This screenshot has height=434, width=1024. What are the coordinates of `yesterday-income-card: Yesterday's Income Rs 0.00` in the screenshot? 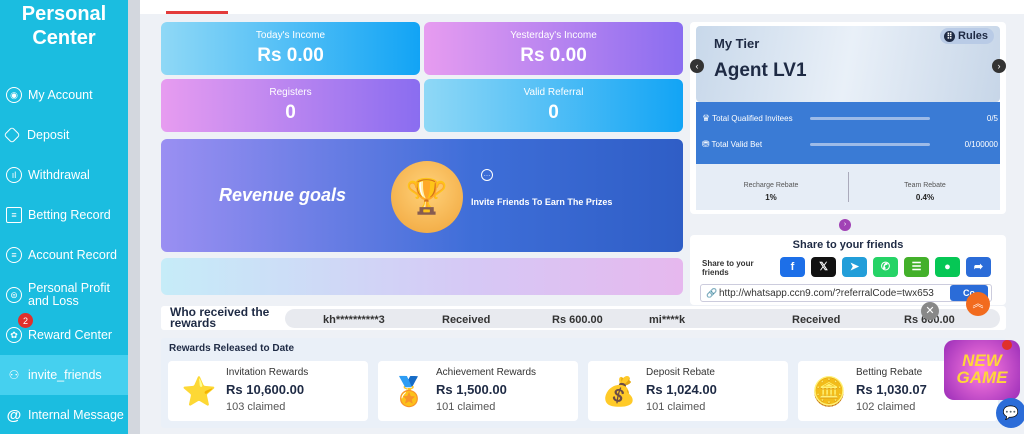 It's located at (553, 48).